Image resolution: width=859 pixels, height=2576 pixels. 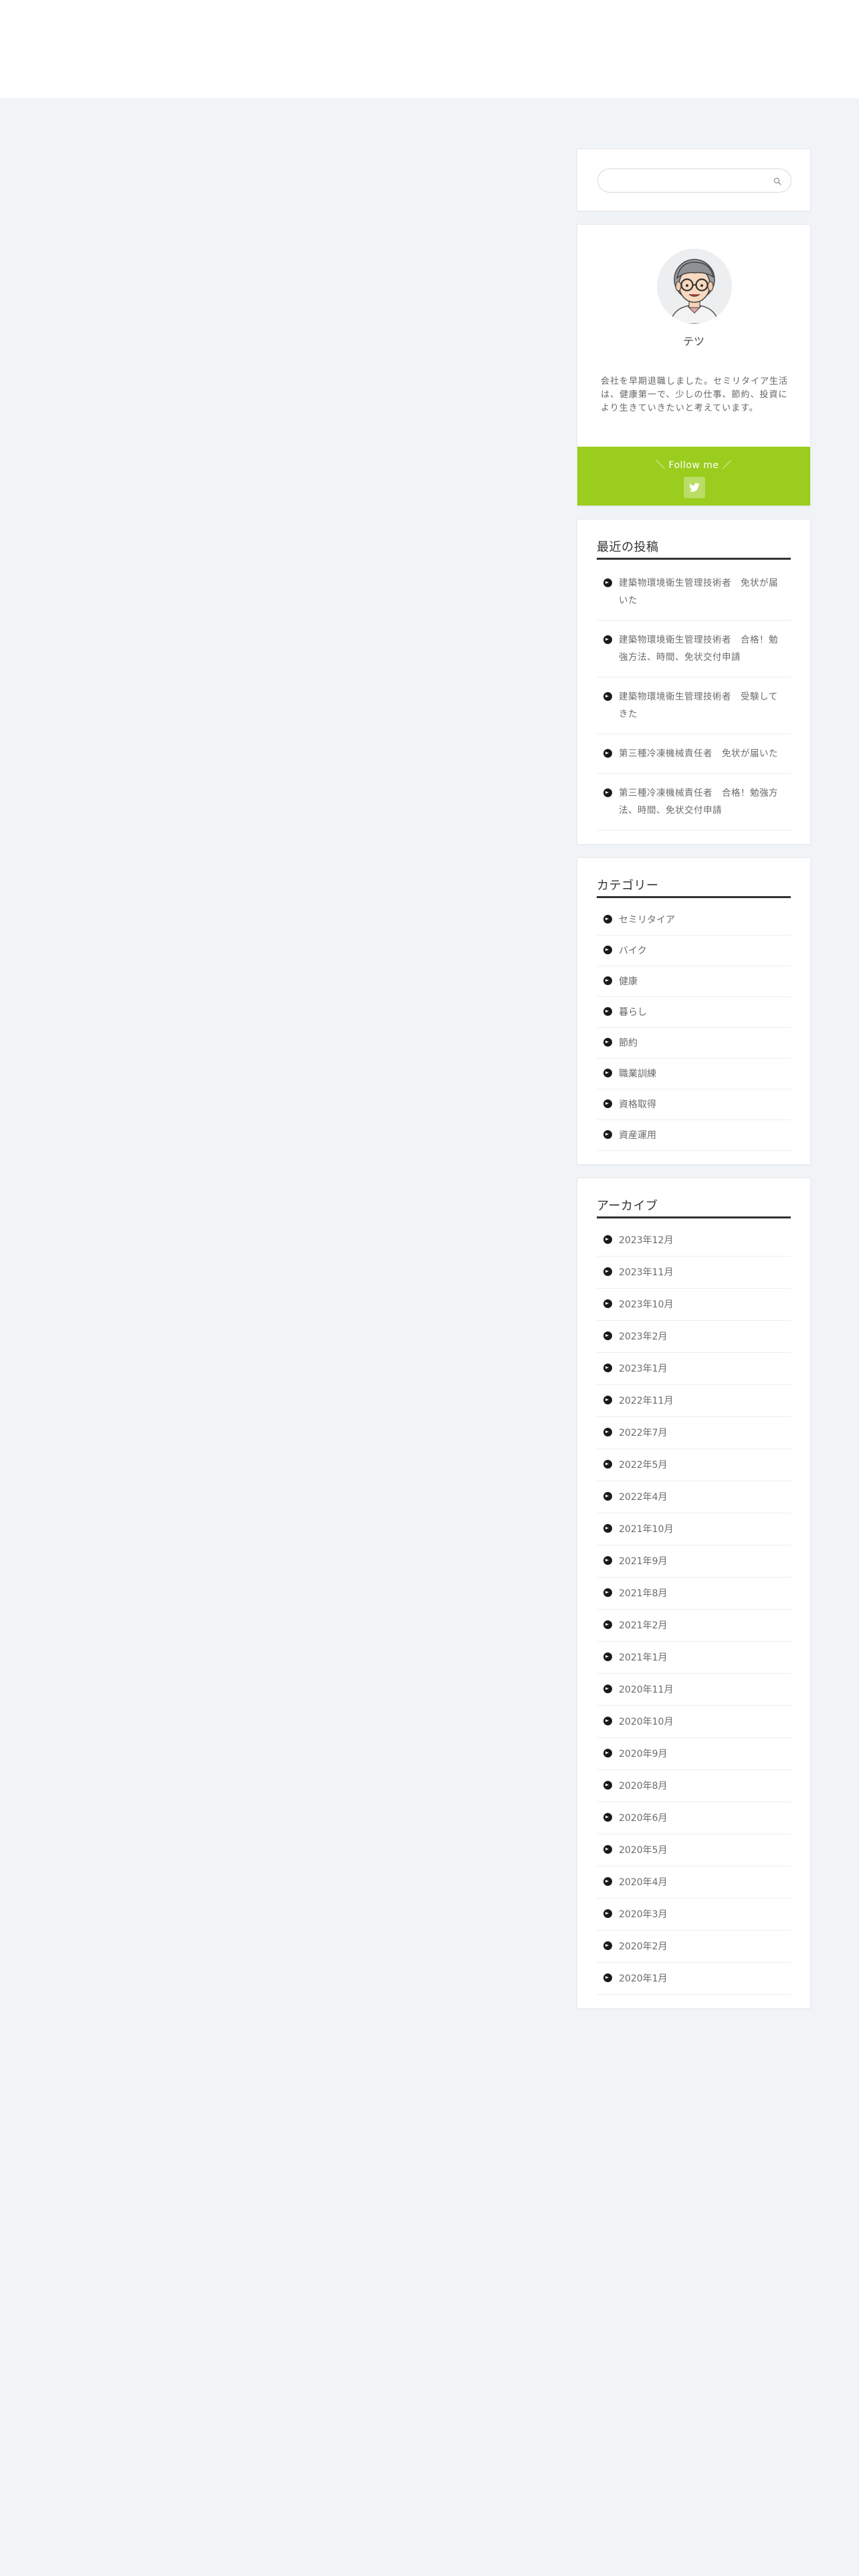 What do you see at coordinates (628, 981) in the screenshot?
I see `category-link: 健康` at bounding box center [628, 981].